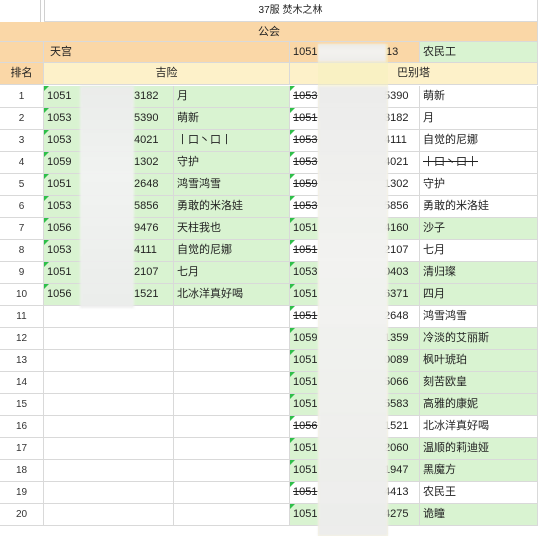  I want to click on right-player-name-cell: 沙子, so click(479, 229).